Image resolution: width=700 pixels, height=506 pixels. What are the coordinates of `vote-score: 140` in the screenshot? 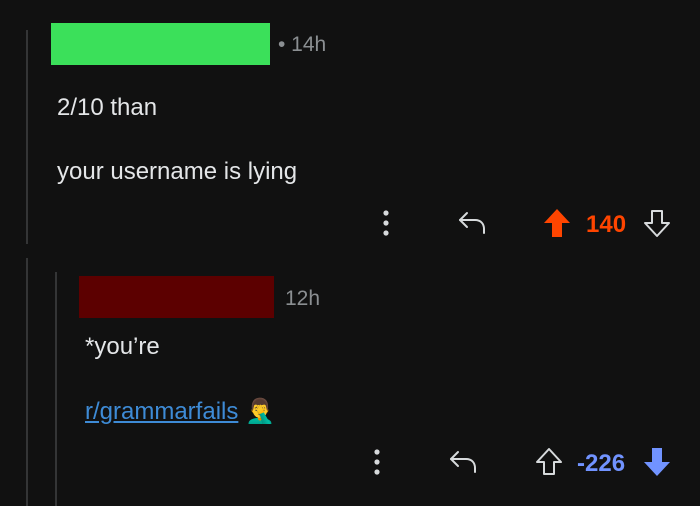 It's located at (606, 224).